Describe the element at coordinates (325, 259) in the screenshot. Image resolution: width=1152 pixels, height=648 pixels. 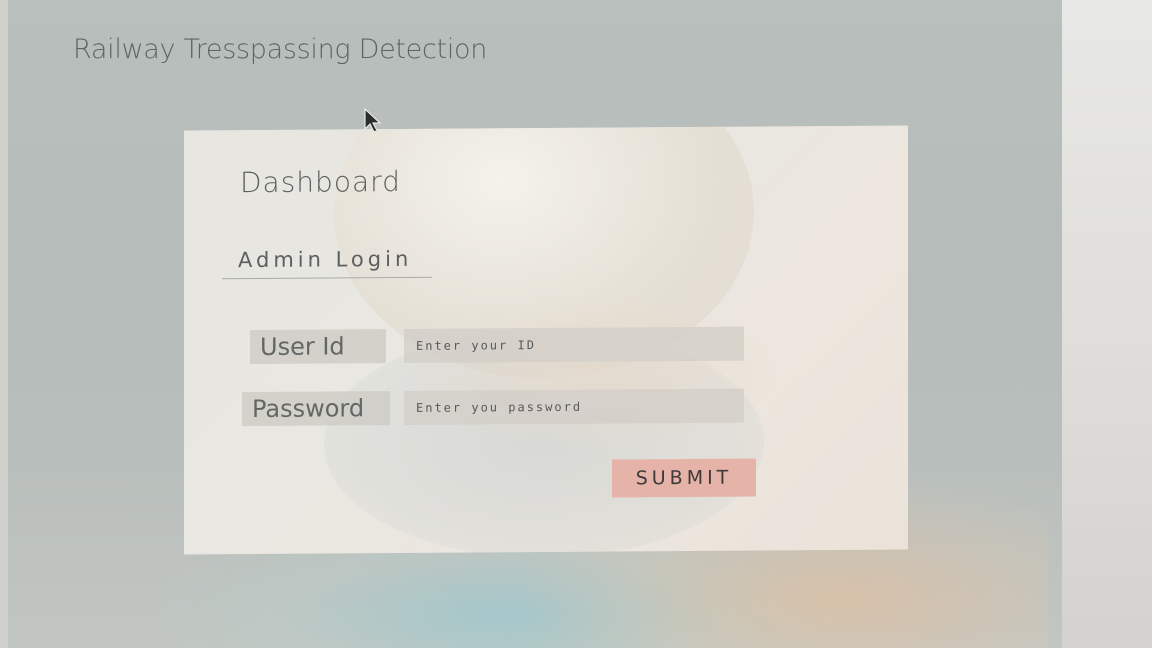
I see `admin-login-heading: Admin Login` at that location.